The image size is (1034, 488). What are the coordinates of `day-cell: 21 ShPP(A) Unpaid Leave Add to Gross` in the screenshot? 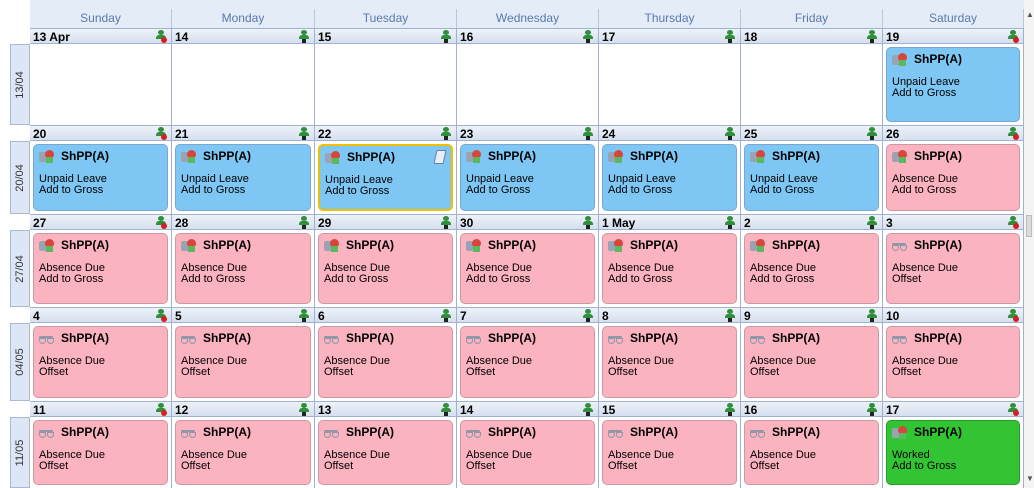 It's located at (243, 169).